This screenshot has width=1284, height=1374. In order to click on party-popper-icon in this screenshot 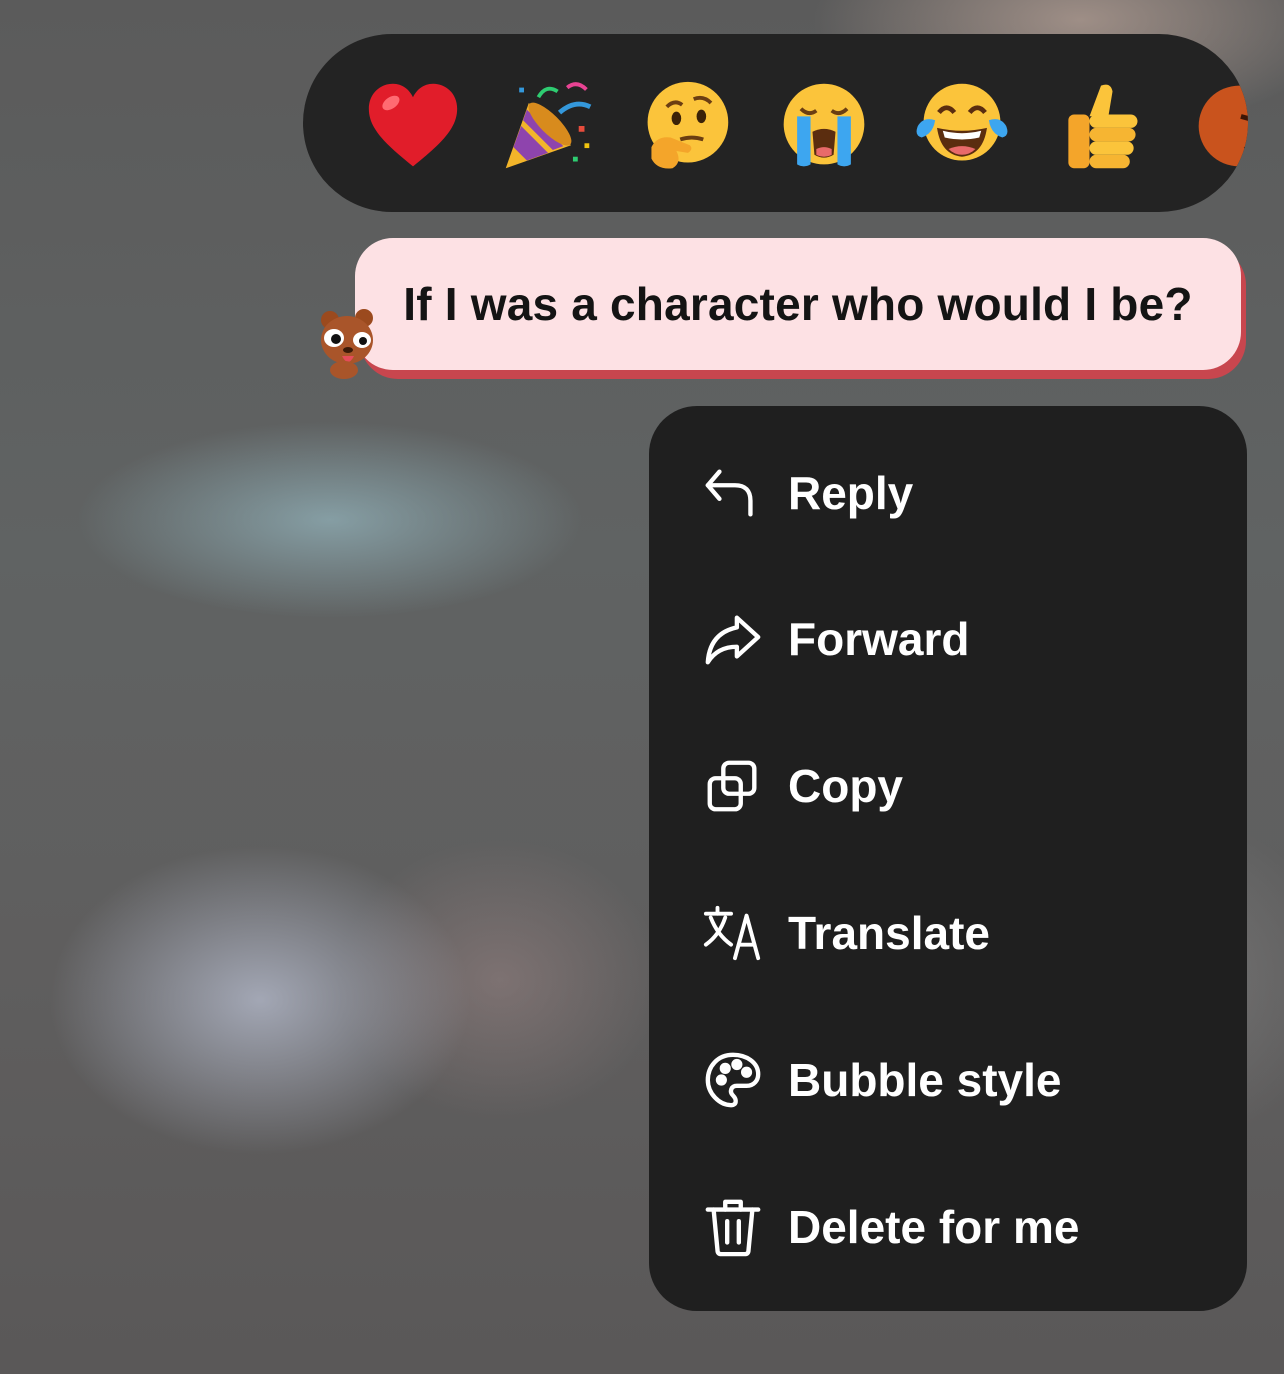, I will do `click(548, 126)`.